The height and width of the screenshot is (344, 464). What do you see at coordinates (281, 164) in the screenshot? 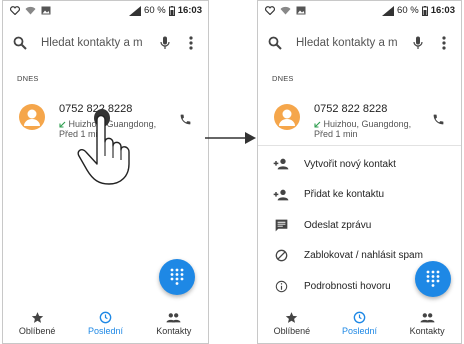
I see `add-contact-icon` at bounding box center [281, 164].